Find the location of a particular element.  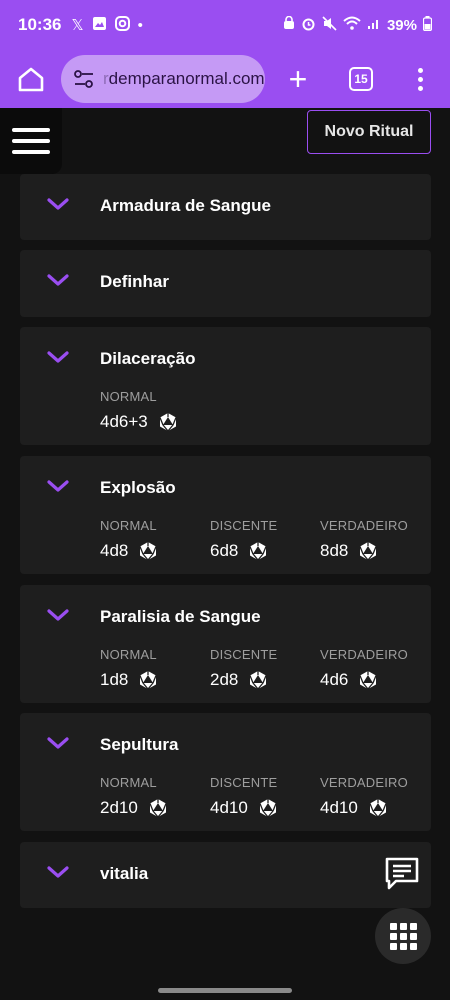

status-left-icons: 𝕏 • is located at coordinates (107, 25).